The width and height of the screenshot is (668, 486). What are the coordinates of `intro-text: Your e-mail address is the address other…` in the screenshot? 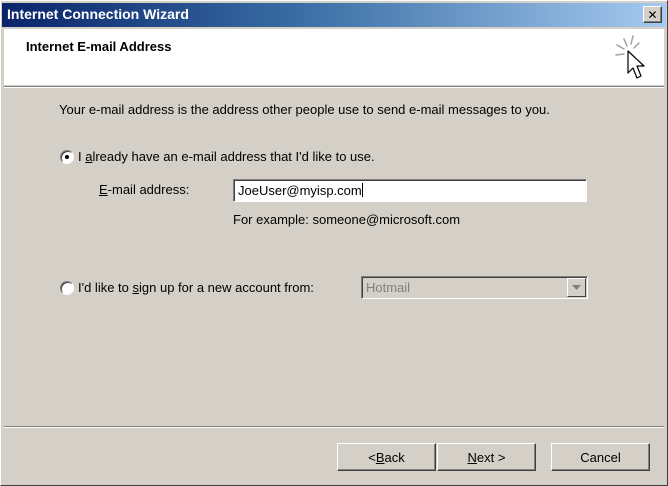 It's located at (304, 109).